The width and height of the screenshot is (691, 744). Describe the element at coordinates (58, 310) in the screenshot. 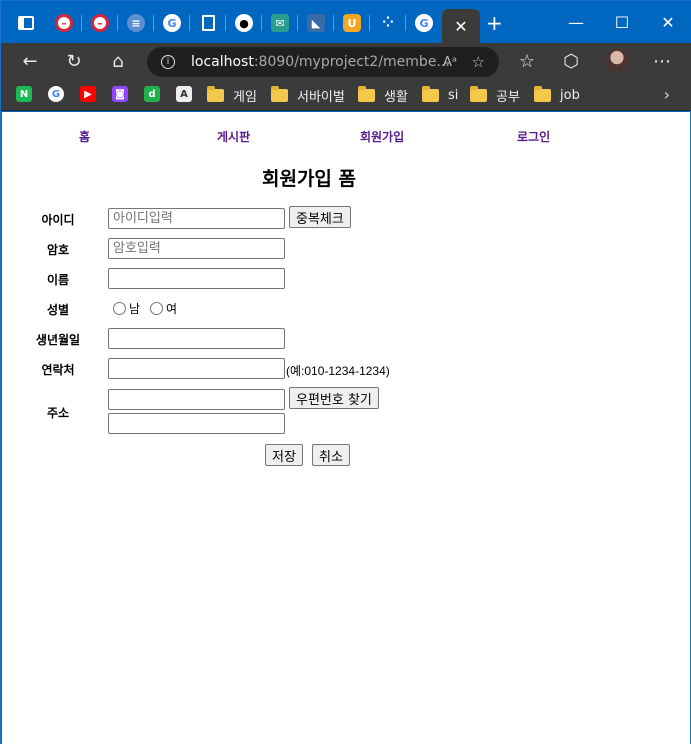

I see `gender-label: 성별` at that location.